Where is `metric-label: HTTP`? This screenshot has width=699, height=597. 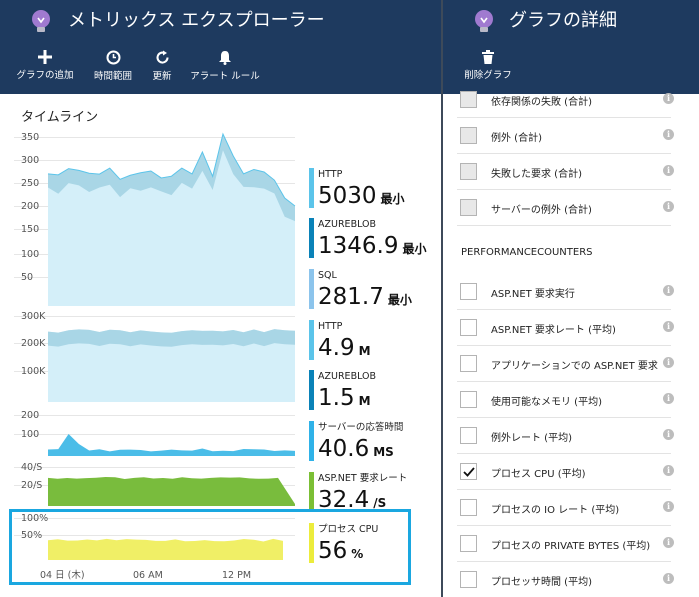
metric-label: HTTP is located at coordinates (330, 326).